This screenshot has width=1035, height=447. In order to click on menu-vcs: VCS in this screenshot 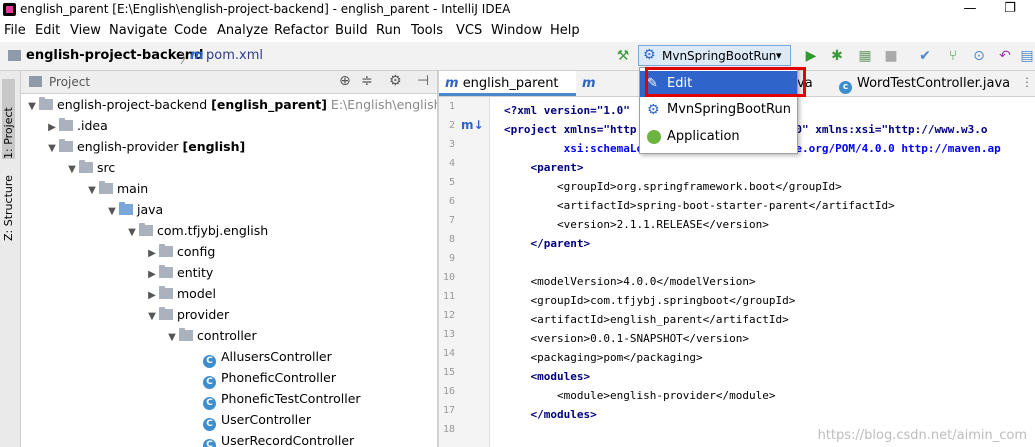, I will do `click(469, 30)`.